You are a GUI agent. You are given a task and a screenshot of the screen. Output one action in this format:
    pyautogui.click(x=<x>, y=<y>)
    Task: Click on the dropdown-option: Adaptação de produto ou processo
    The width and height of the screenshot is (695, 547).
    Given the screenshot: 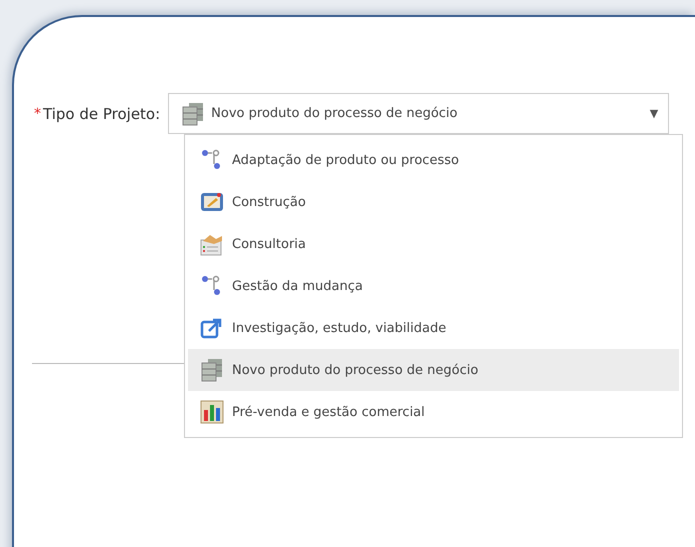 What is the action you would take?
    pyautogui.click(x=433, y=160)
    